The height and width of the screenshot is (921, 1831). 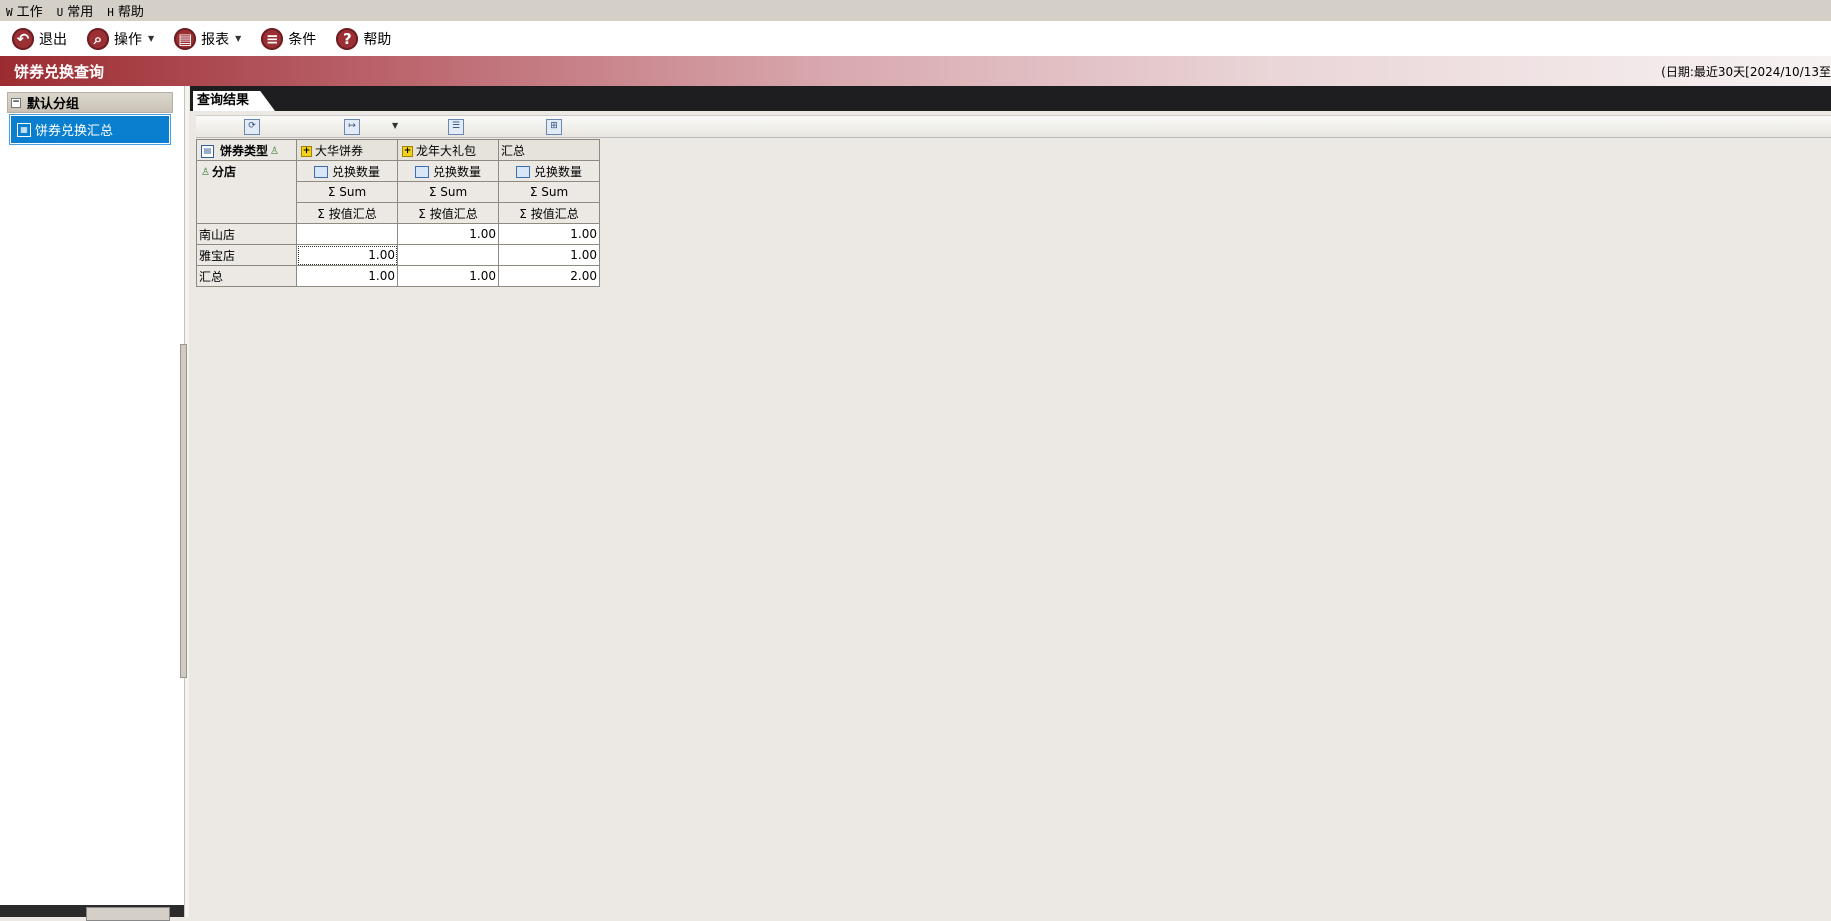 I want to click on operate-button: ⌕ 操作 ▼, so click(x=120, y=38).